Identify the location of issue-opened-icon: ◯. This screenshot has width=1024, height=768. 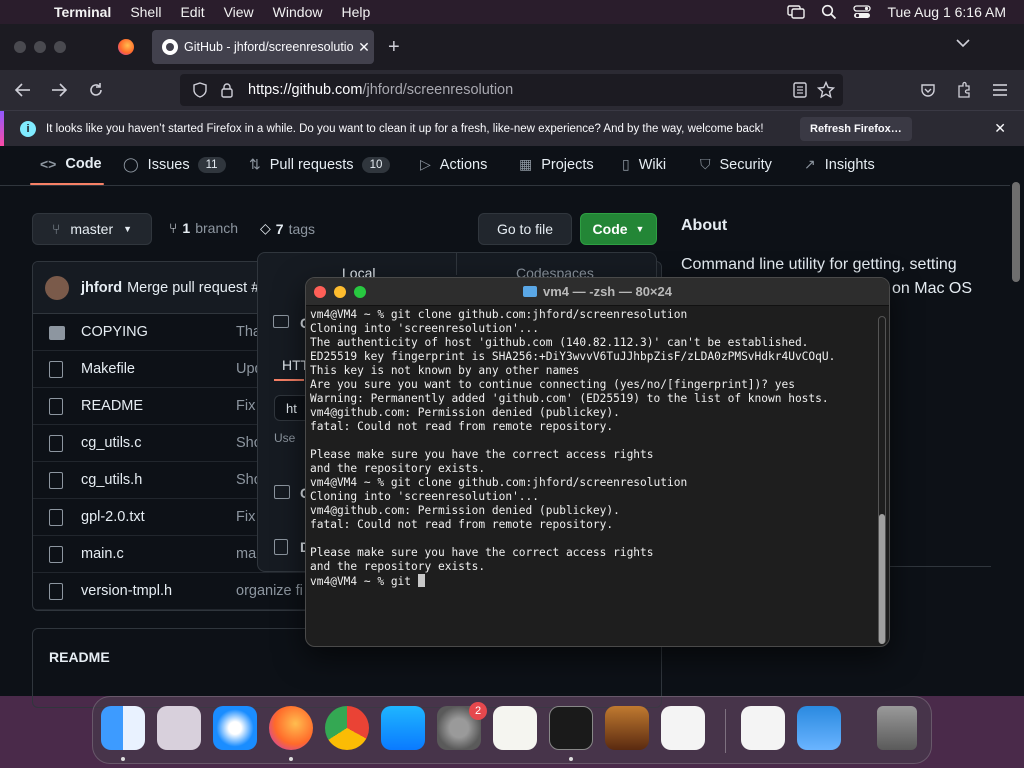
(131, 164).